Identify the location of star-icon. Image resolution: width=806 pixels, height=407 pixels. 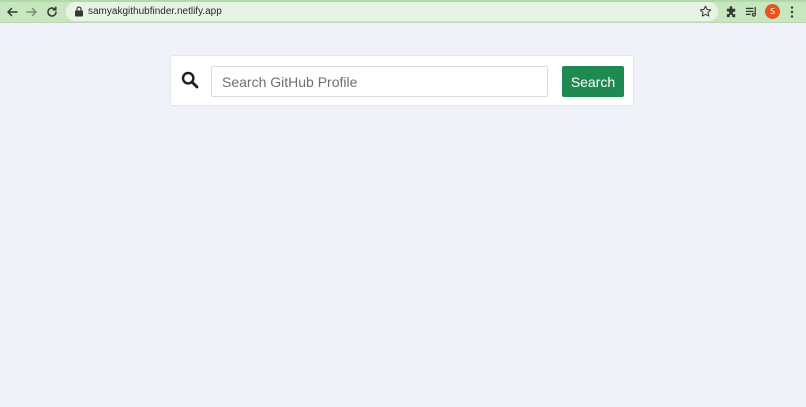
(705, 11).